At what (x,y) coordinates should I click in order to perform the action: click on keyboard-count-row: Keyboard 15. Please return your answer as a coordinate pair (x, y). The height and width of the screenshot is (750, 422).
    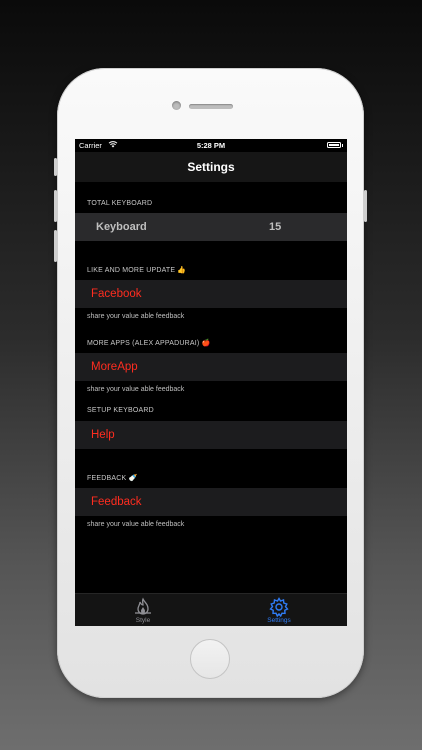
    Looking at the image, I should click on (211, 227).